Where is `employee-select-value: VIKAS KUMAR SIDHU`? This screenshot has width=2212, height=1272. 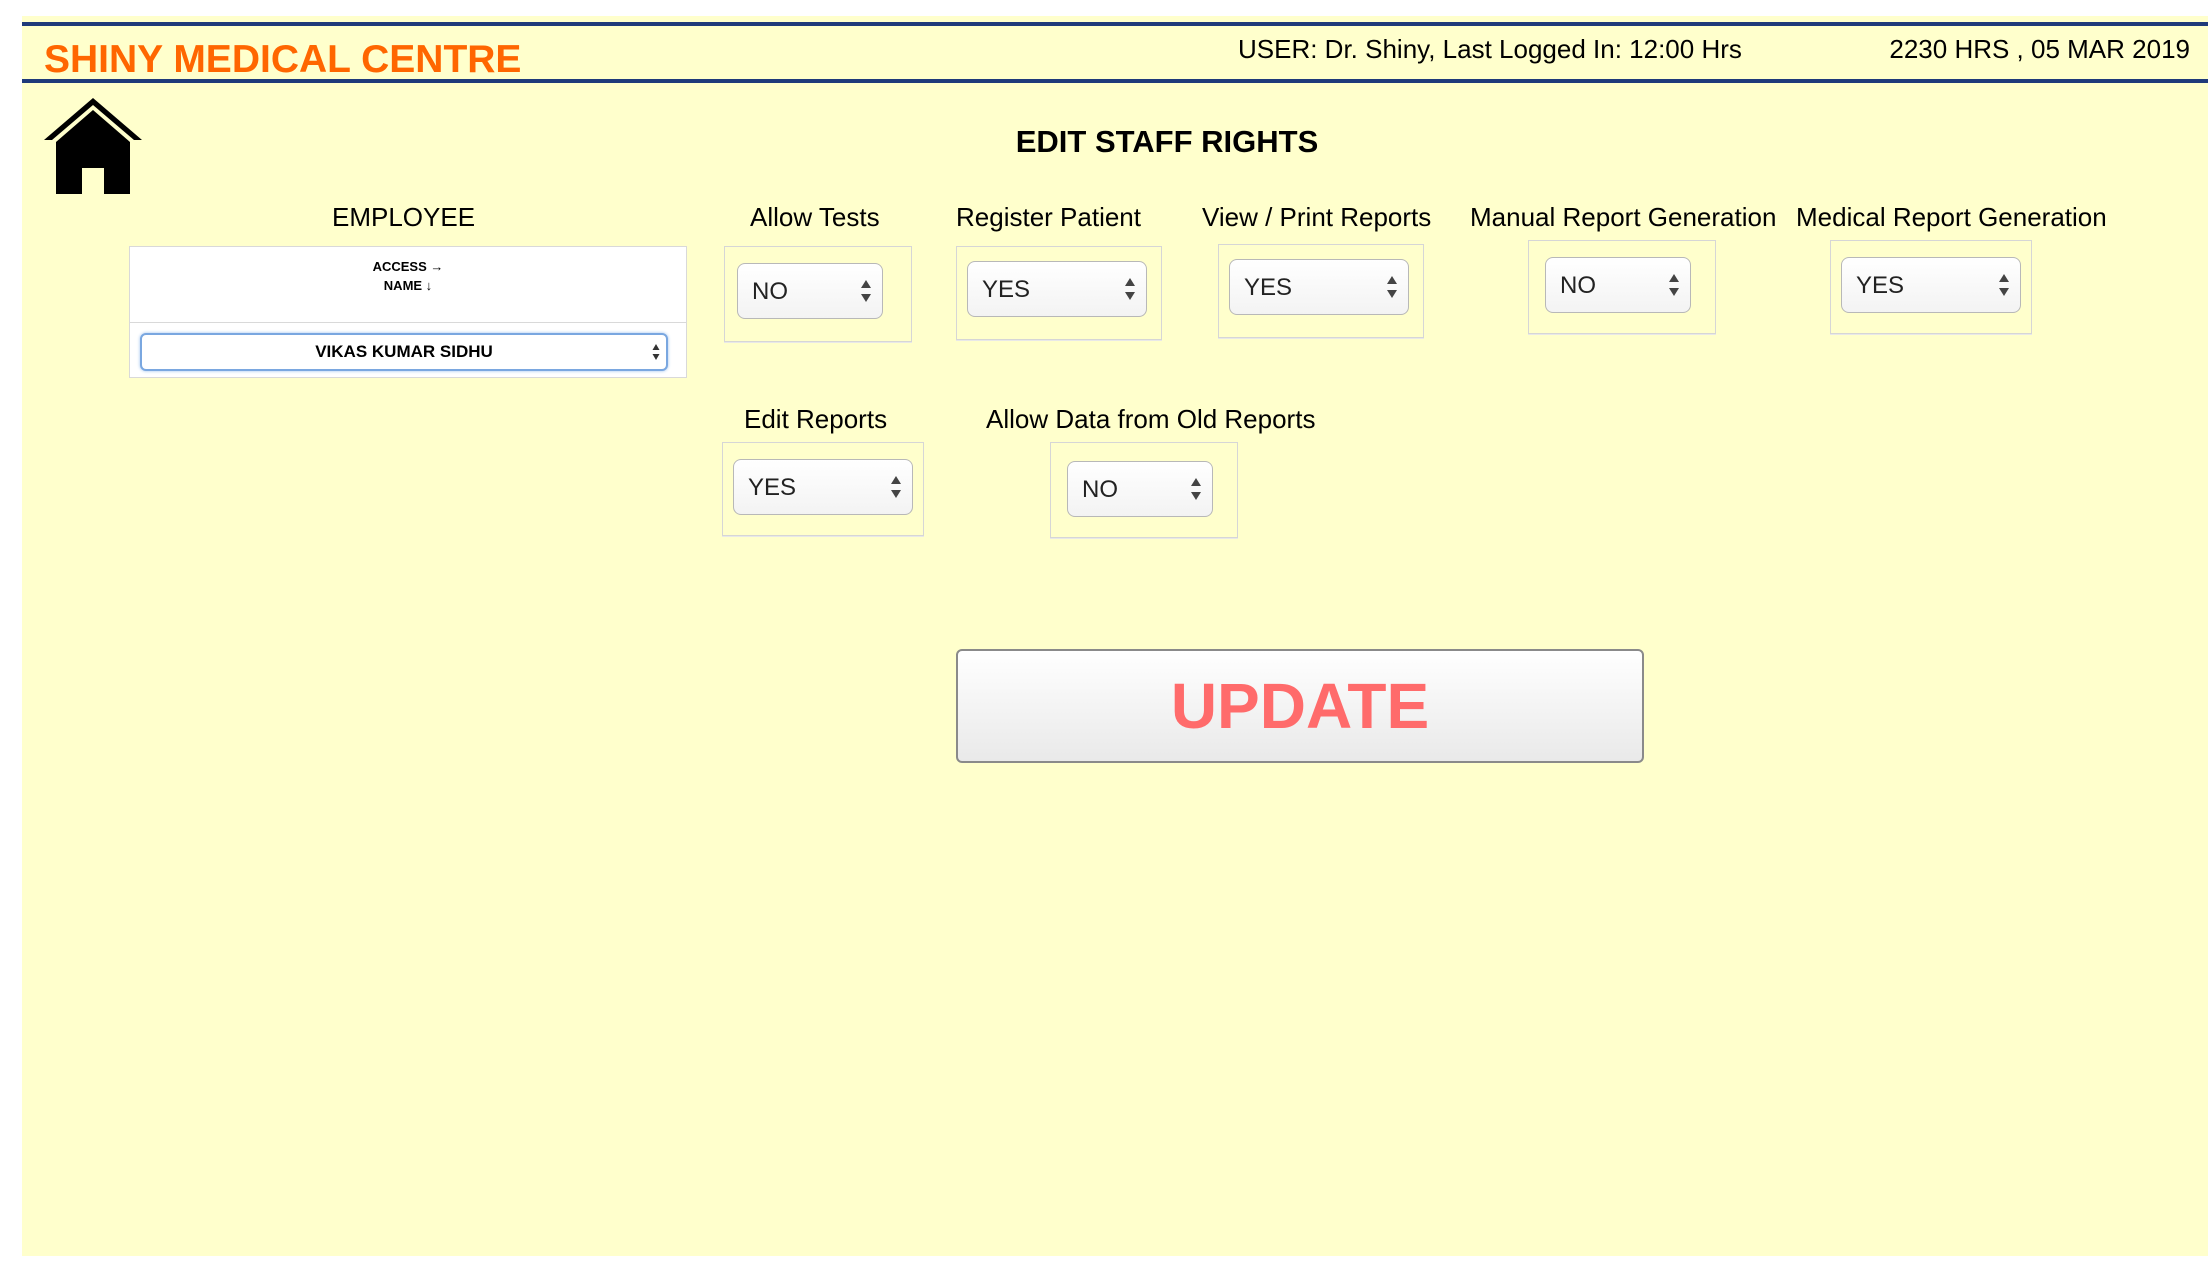 employee-select-value: VIKAS KUMAR SIDHU is located at coordinates (404, 351).